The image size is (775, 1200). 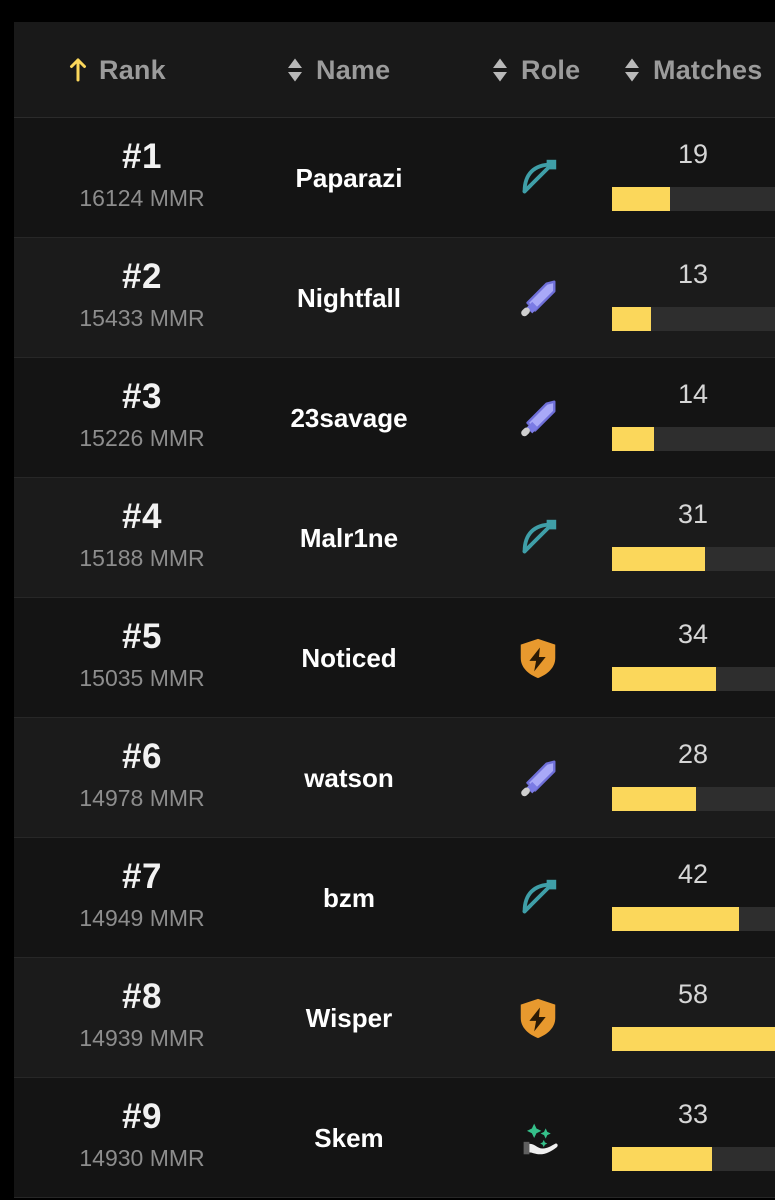 I want to click on table-row: #2 15433 MMR Nightfall 13, so click(x=394, y=298).